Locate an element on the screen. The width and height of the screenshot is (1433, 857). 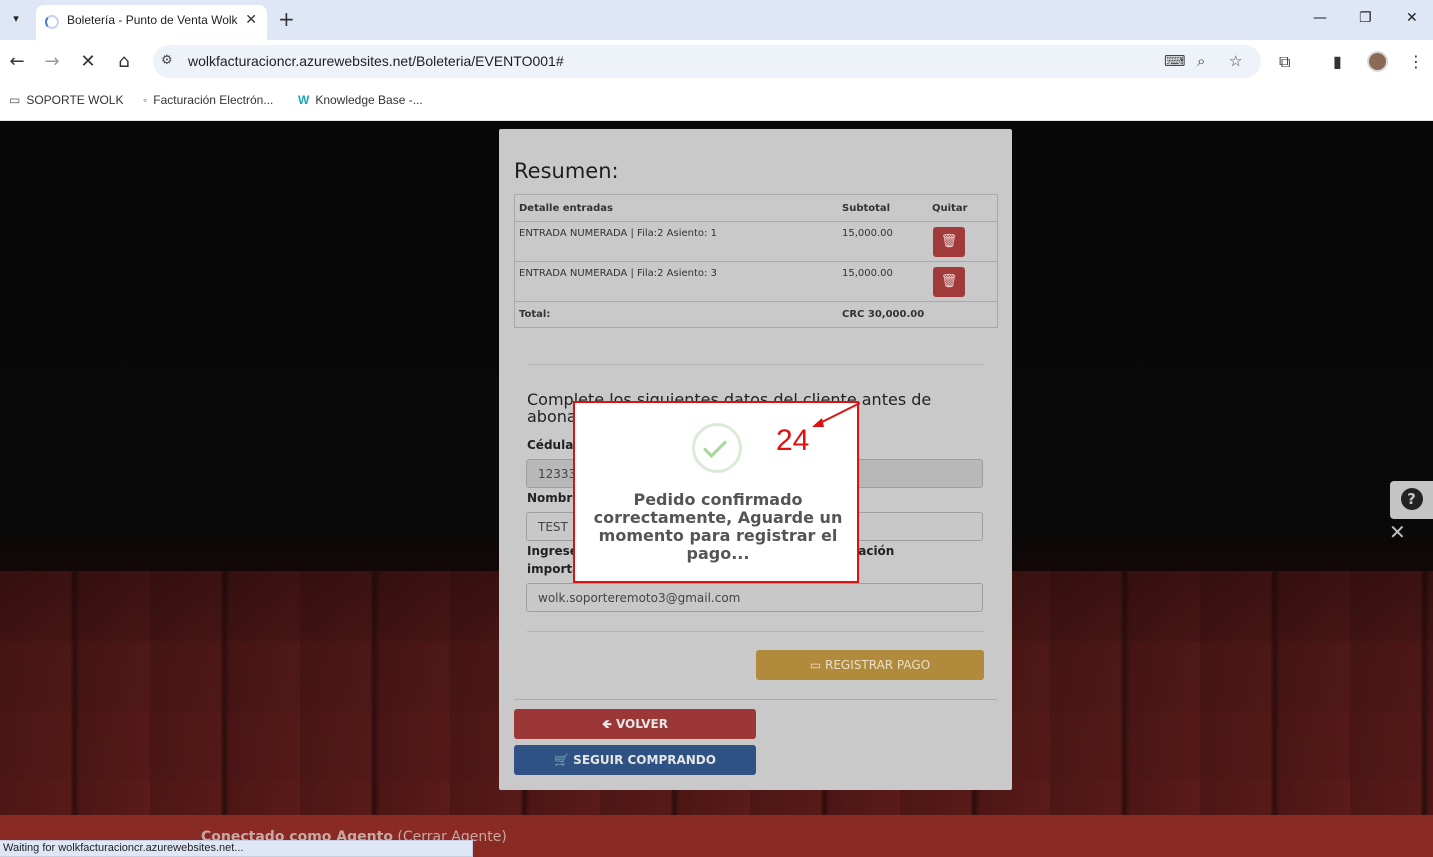
help-tab: ? is located at coordinates (1411, 500).